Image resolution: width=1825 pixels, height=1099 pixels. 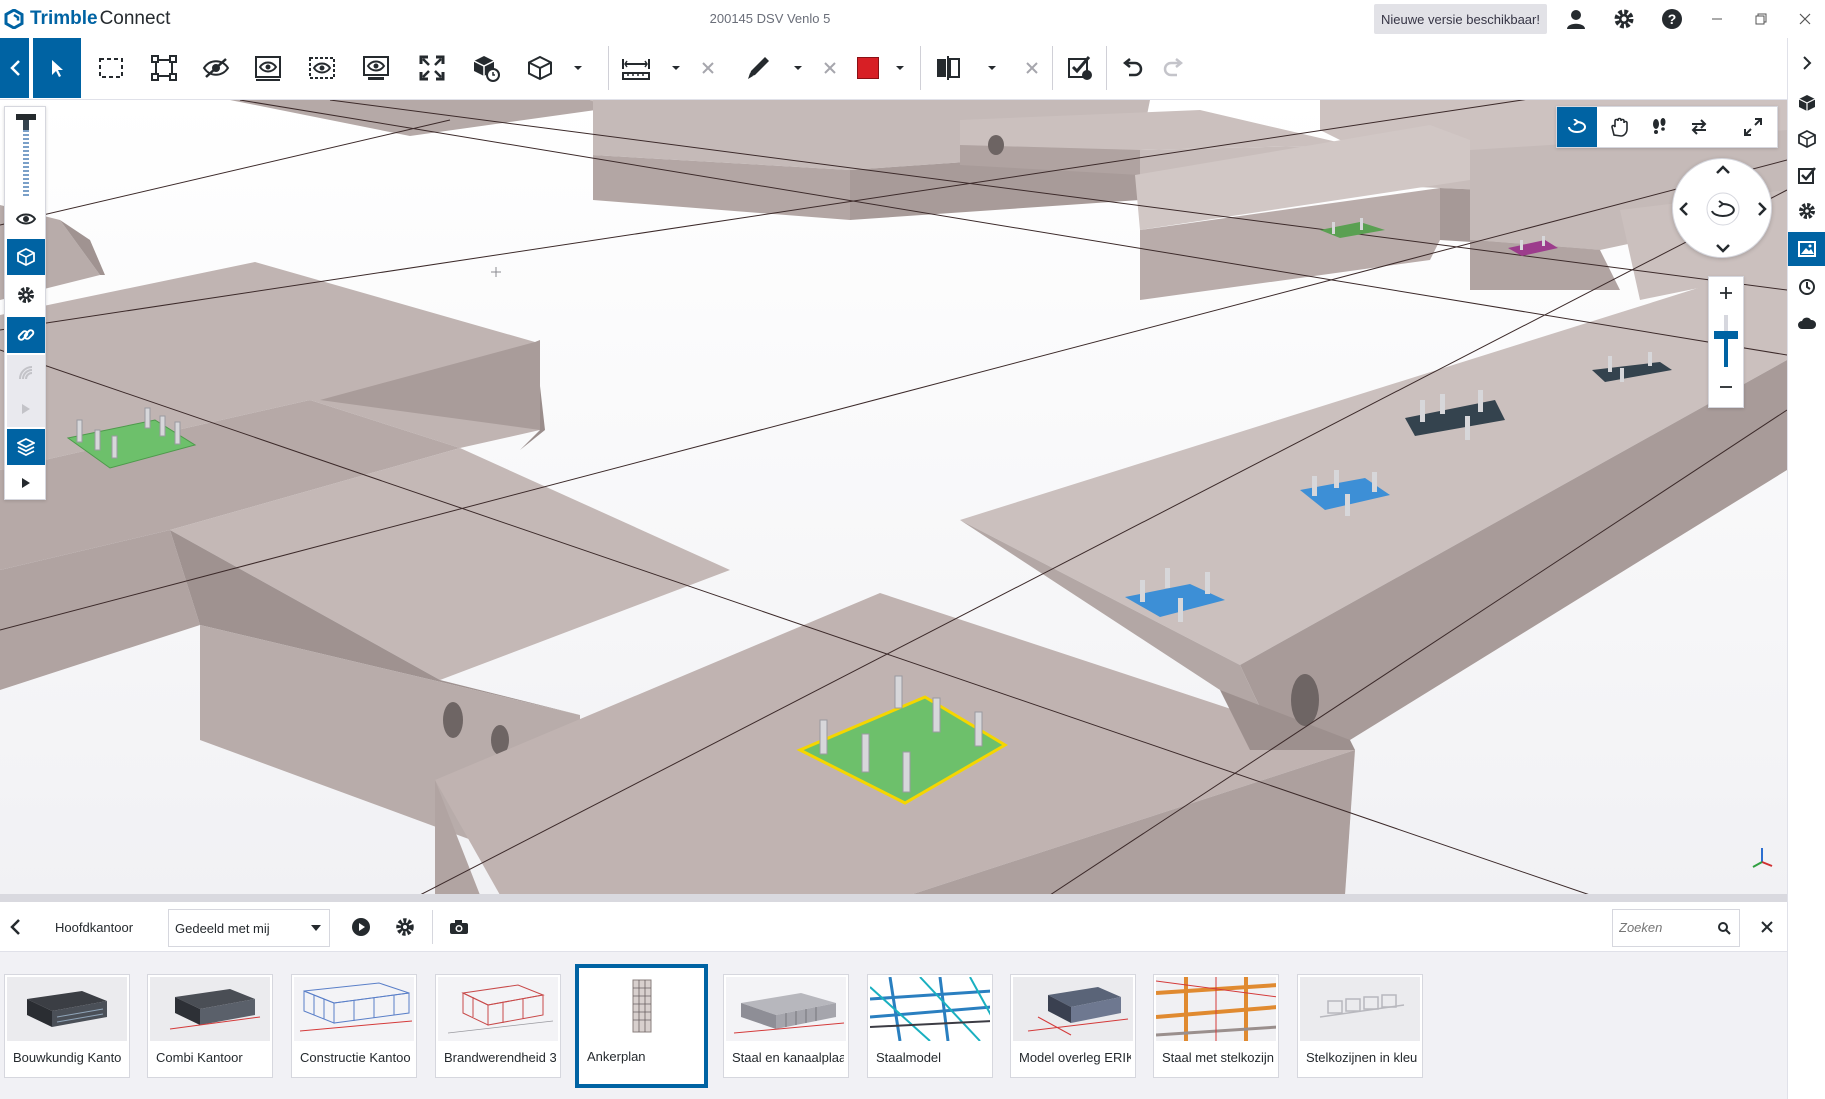 I want to click on checklist-icon, so click(x=1080, y=68).